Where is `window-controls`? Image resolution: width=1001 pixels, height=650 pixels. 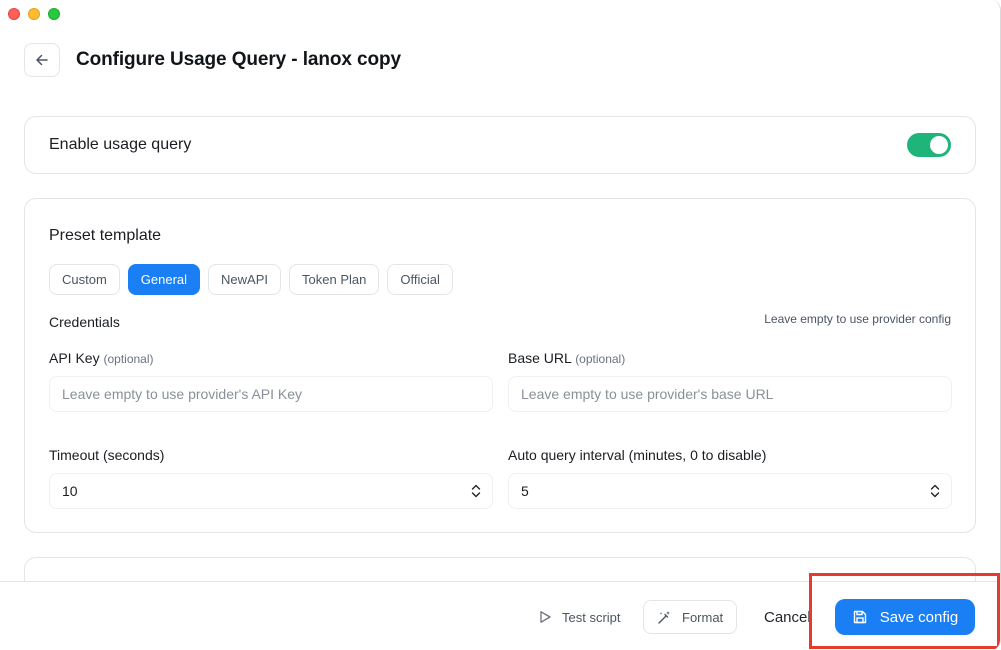
window-controls is located at coordinates (34, 14).